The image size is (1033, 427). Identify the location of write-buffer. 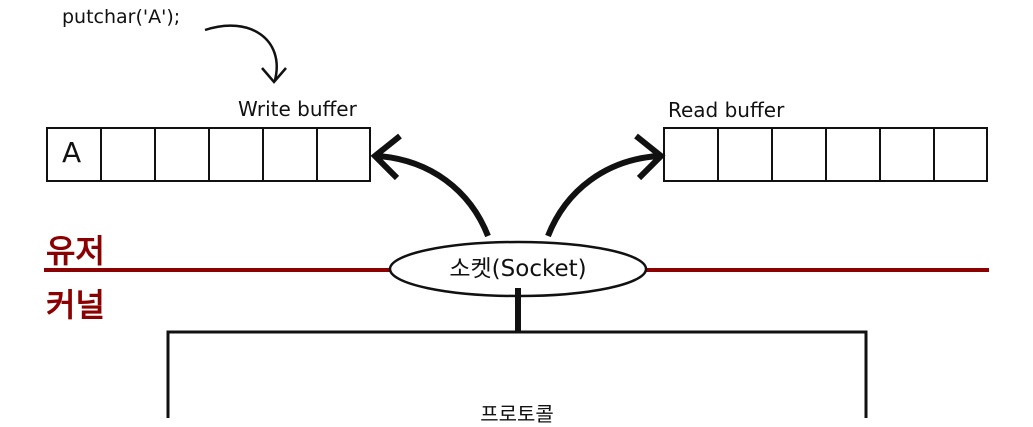
(208, 154).